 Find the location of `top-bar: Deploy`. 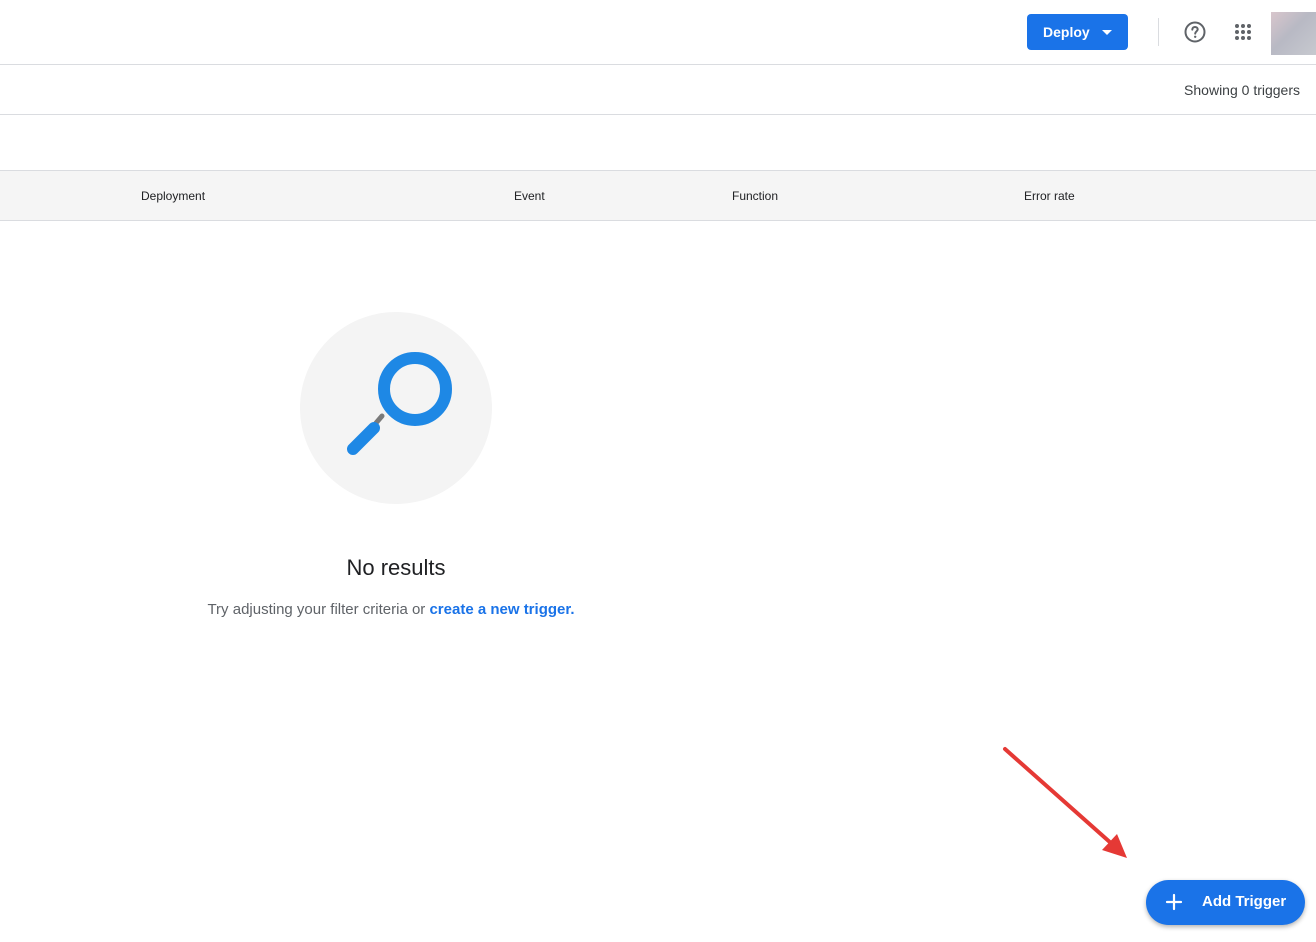

top-bar: Deploy is located at coordinates (658, 32).